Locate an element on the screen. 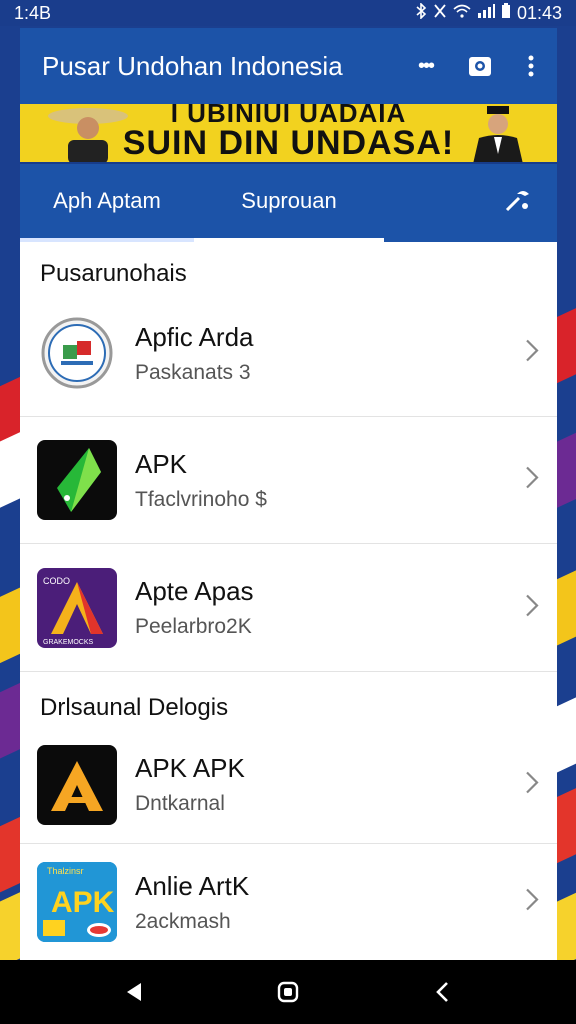  list-item: APK APK Dntkarnal is located at coordinates (288, 785).